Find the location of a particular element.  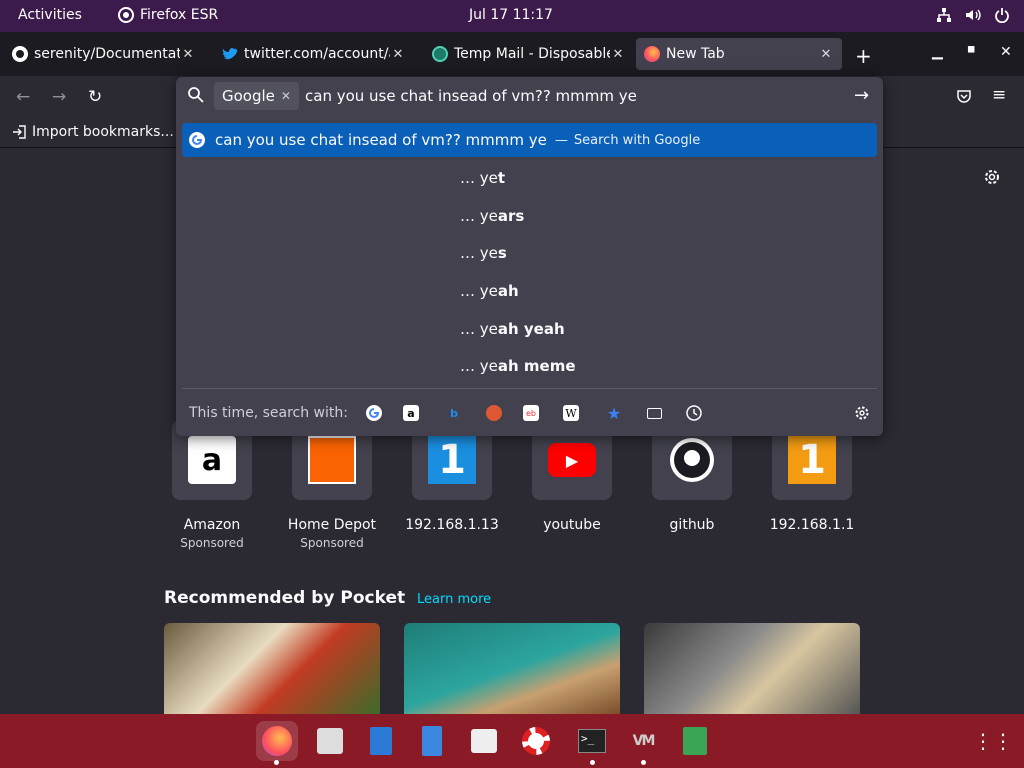

history-engine-button is located at coordinates (694, 413).